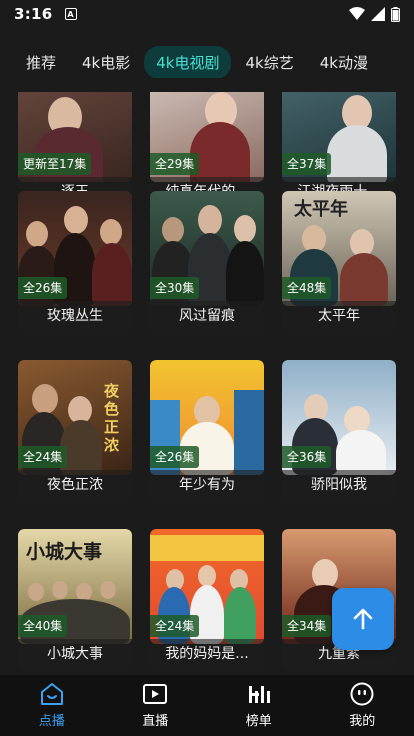 This screenshot has height=736, width=414. Describe the element at coordinates (362, 694) in the screenshot. I see `profile-icon` at that location.